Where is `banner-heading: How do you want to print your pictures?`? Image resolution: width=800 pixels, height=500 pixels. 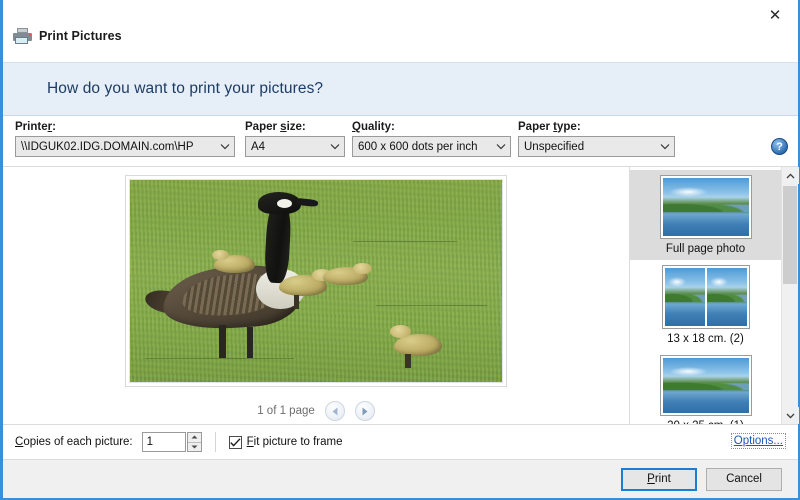 banner-heading: How do you want to print your pictures? is located at coordinates (185, 88).